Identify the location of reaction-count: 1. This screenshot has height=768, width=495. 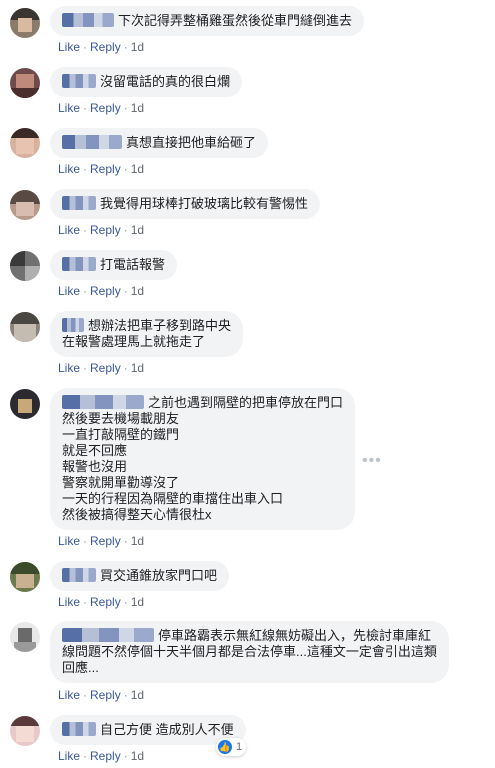
(239, 747).